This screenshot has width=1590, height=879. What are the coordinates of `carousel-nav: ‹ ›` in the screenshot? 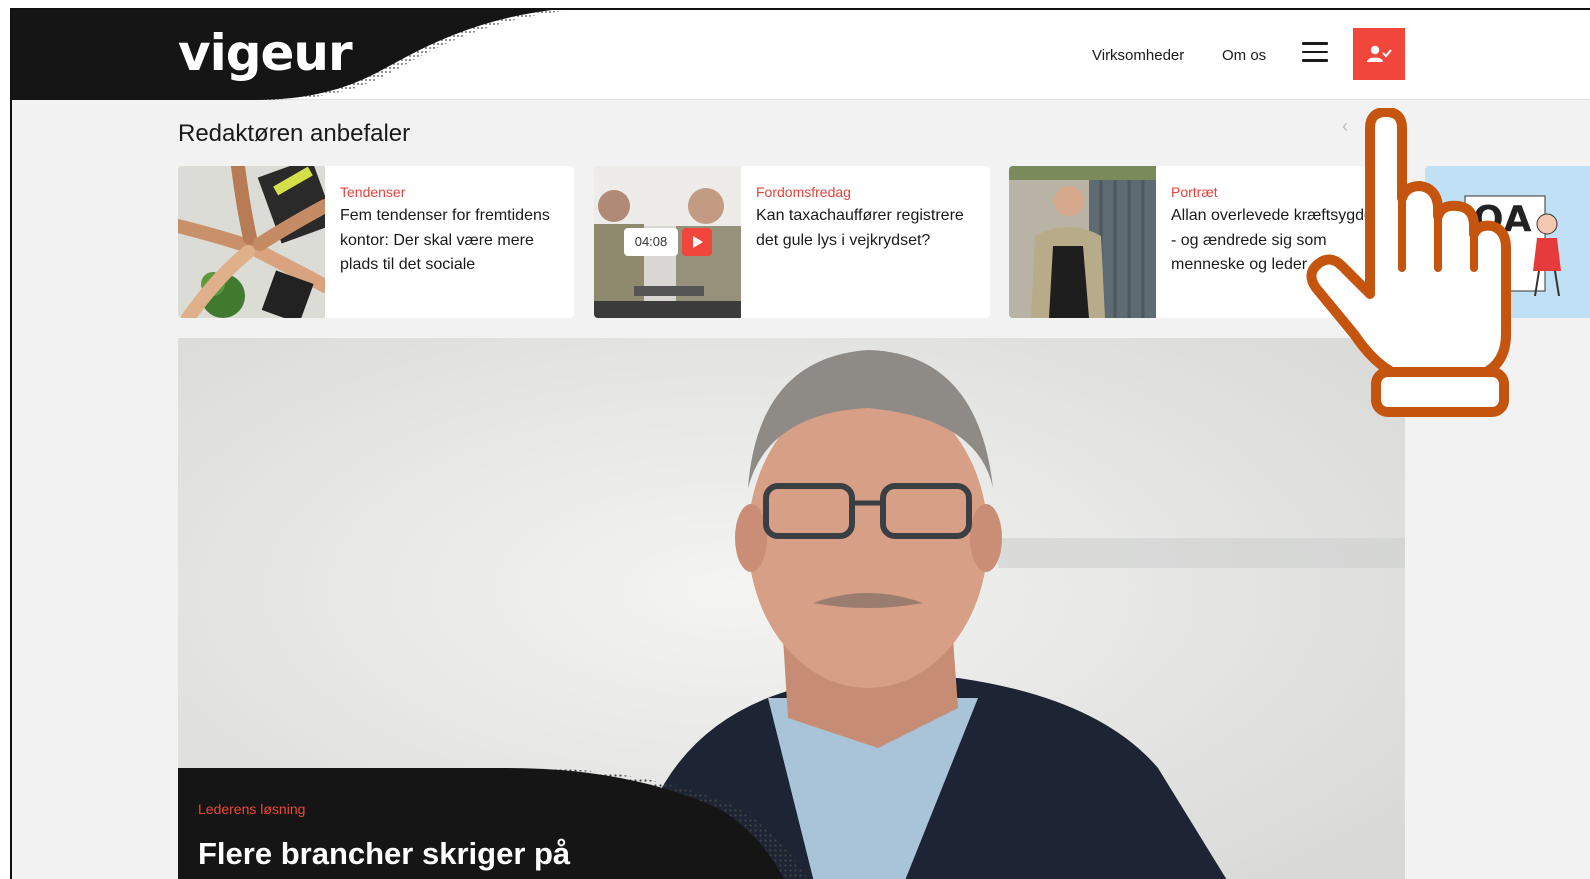 It's located at (1363, 126).